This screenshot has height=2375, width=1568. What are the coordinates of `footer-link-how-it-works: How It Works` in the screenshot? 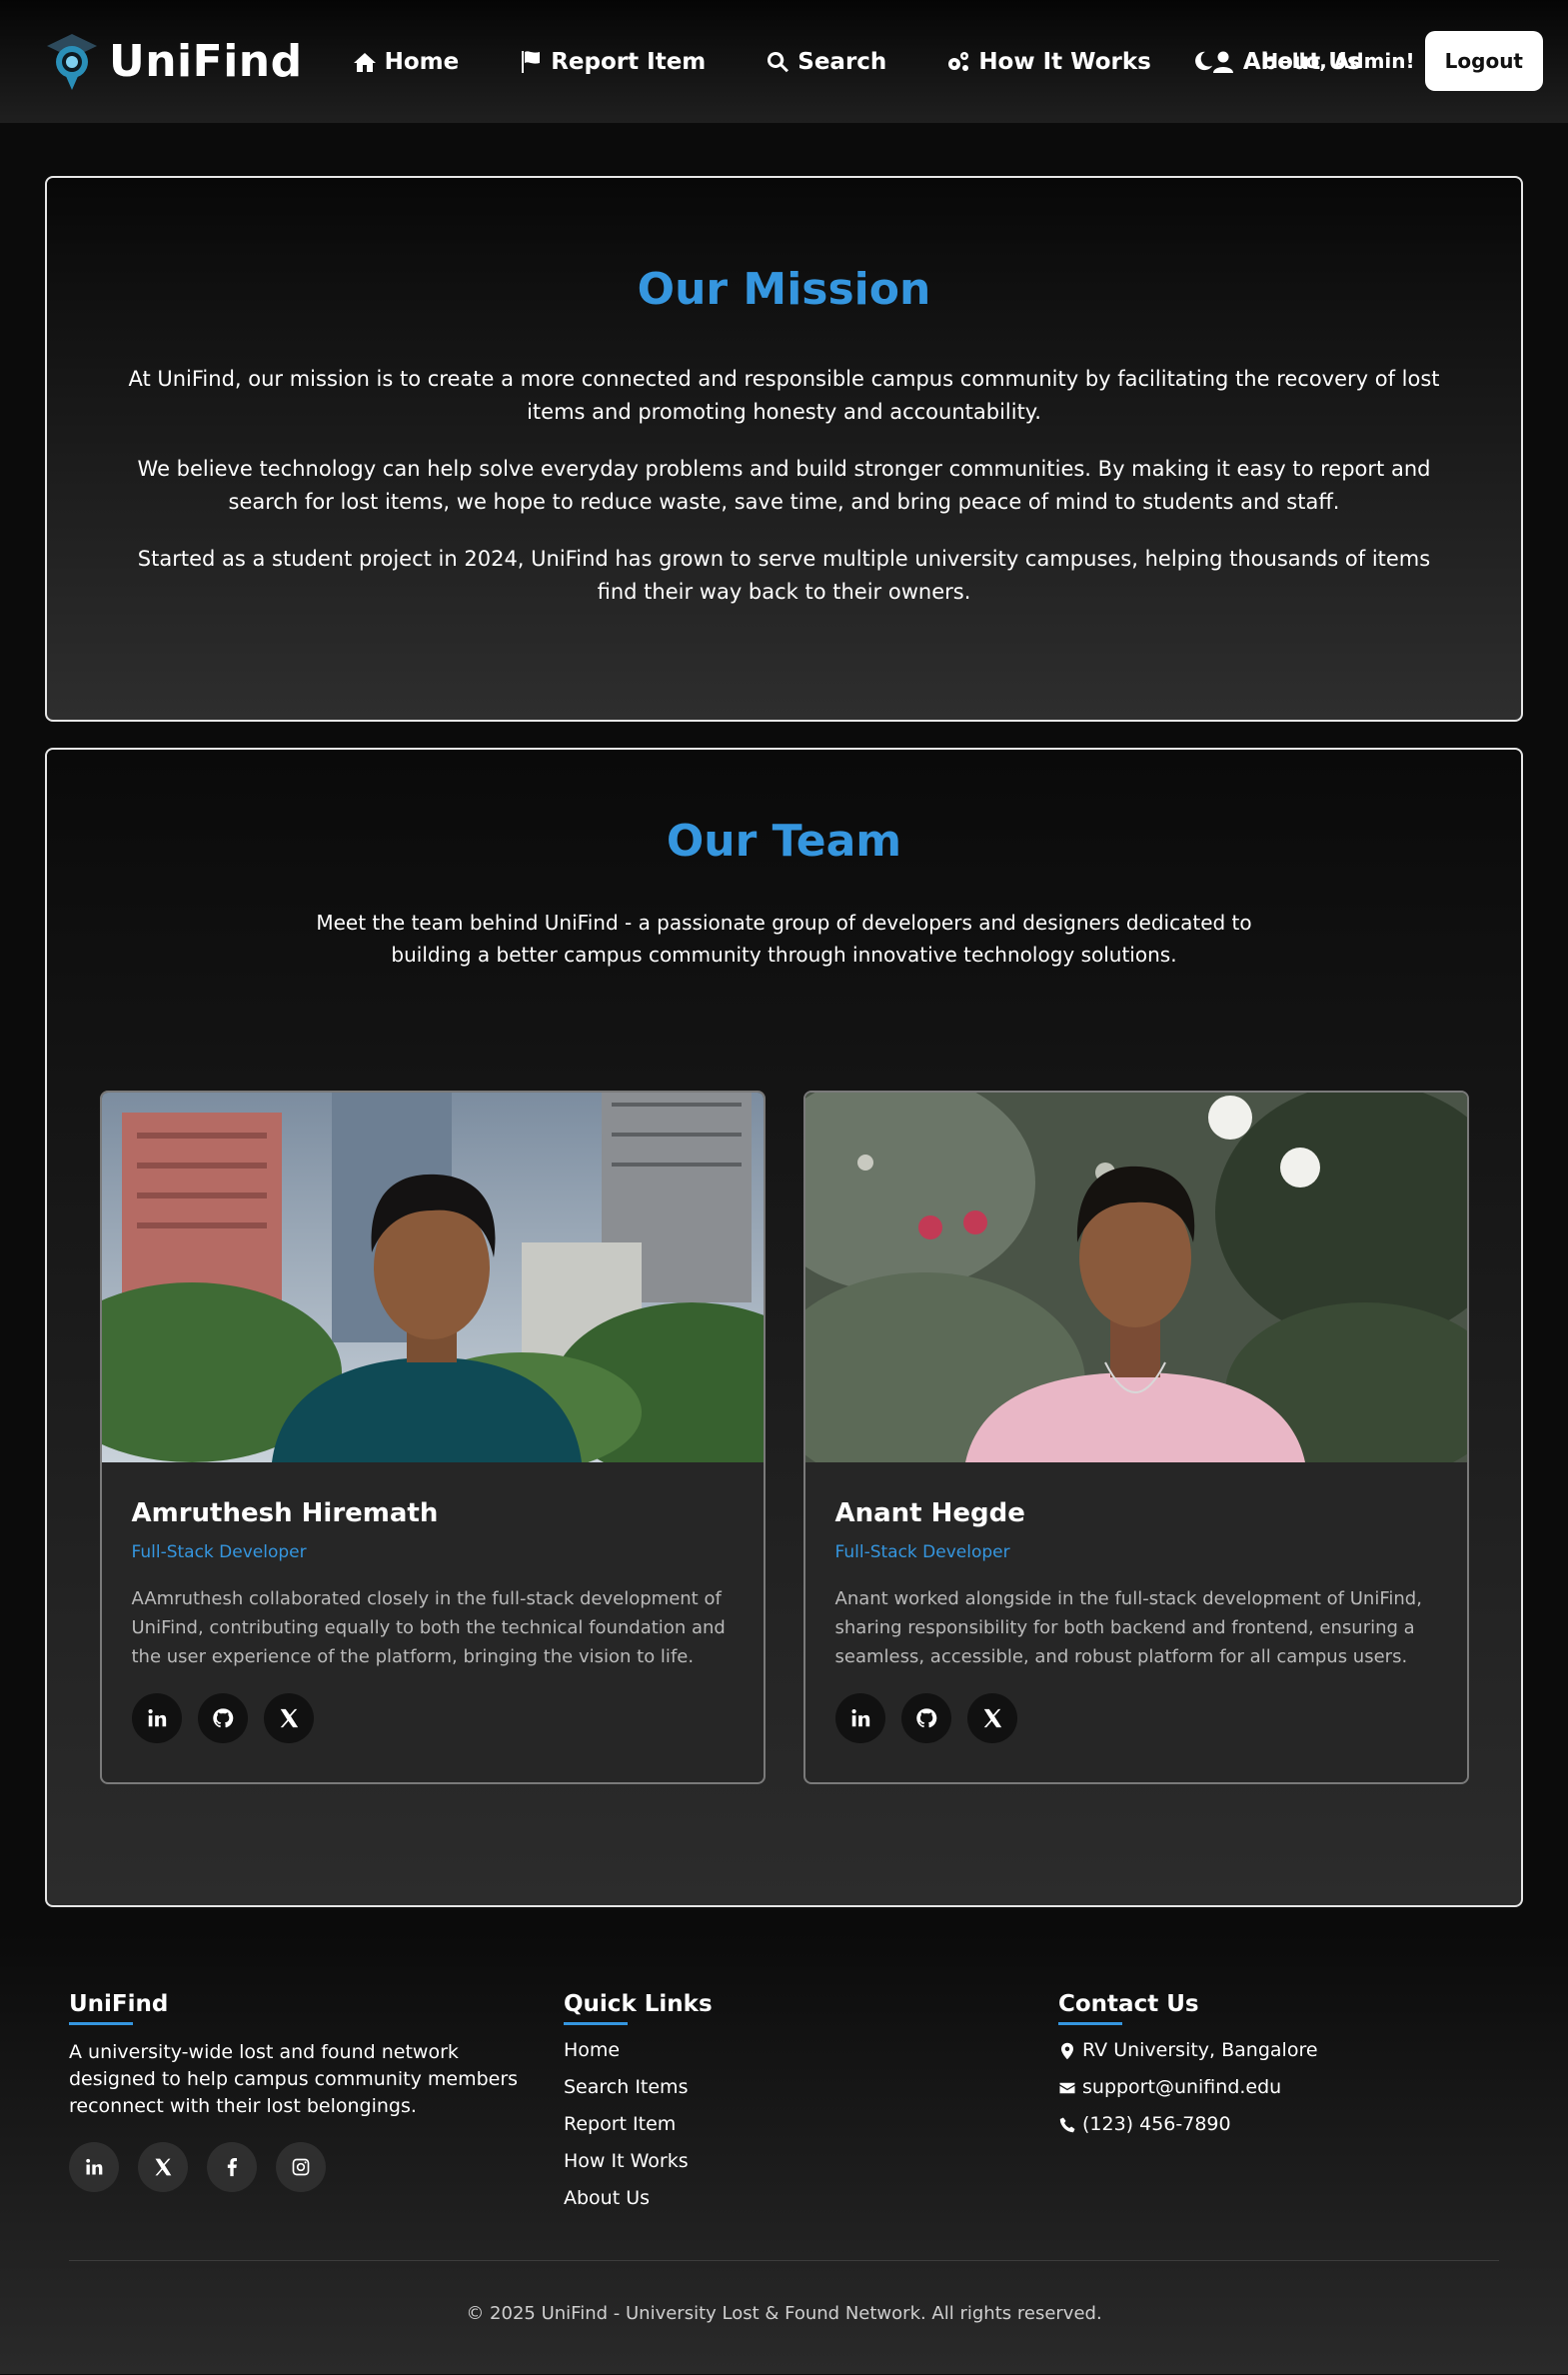 It's located at (811, 2161).